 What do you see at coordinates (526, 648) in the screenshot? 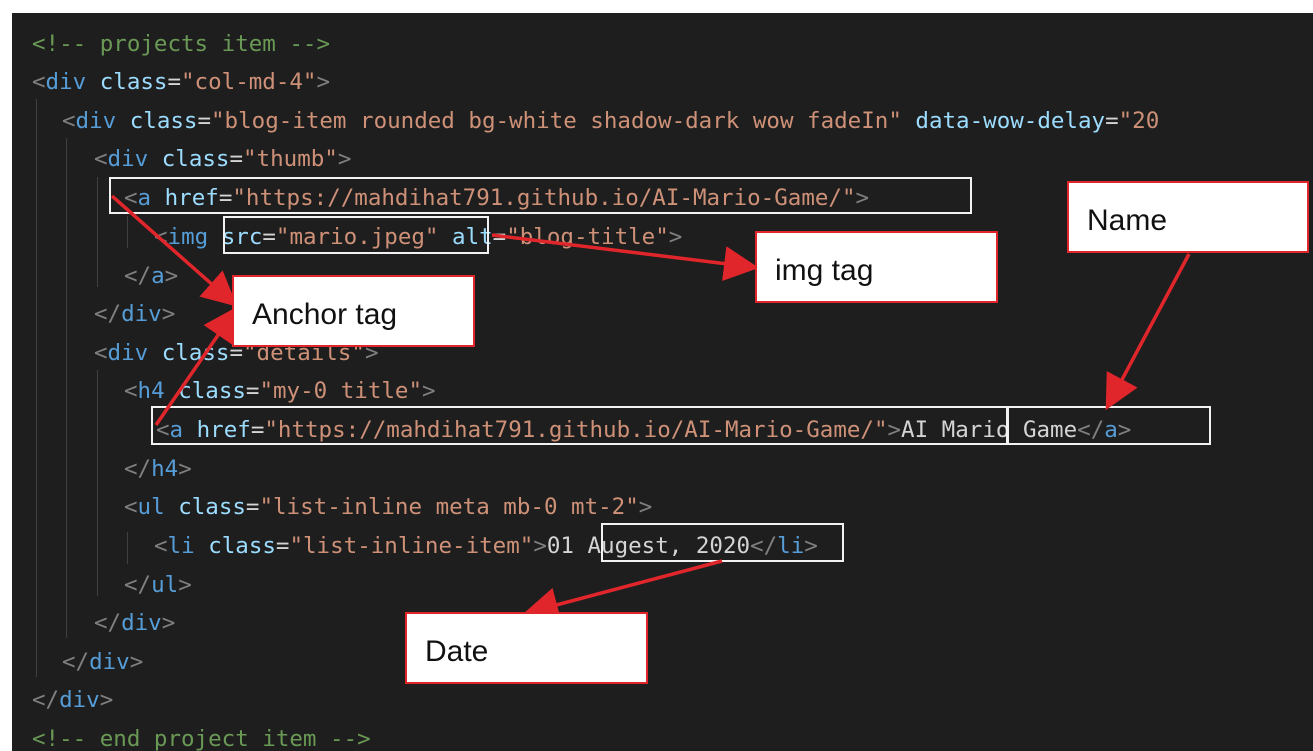
I see `date-callout: Date` at bounding box center [526, 648].